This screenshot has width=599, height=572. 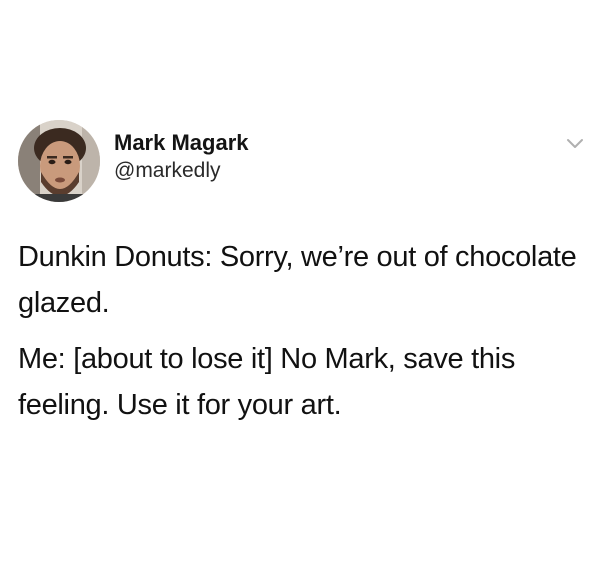 What do you see at coordinates (181, 157) in the screenshot?
I see `author-names: Mark Magark @markedly` at bounding box center [181, 157].